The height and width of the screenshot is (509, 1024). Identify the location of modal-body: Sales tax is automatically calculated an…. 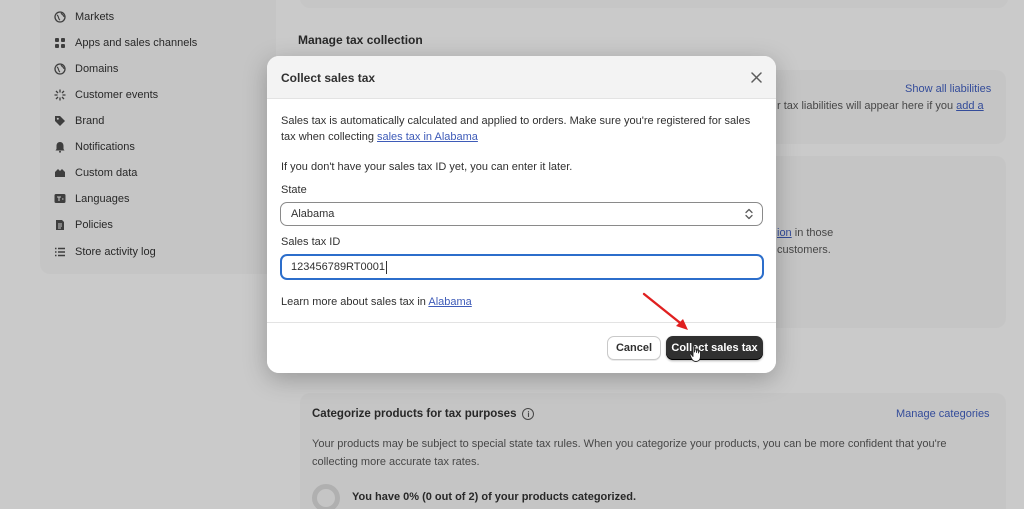
(521, 144).